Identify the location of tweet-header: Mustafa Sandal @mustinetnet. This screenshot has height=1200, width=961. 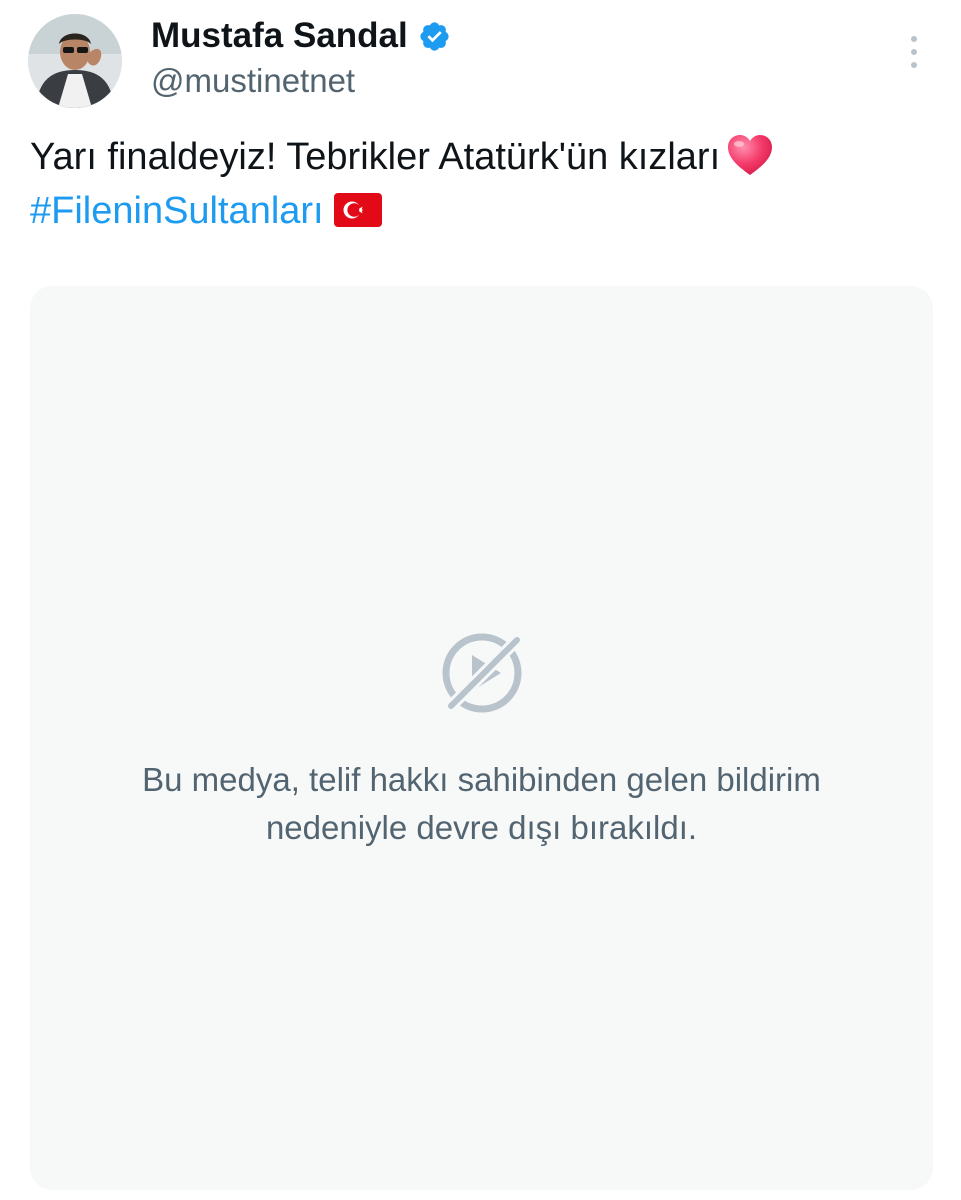
(480, 55).